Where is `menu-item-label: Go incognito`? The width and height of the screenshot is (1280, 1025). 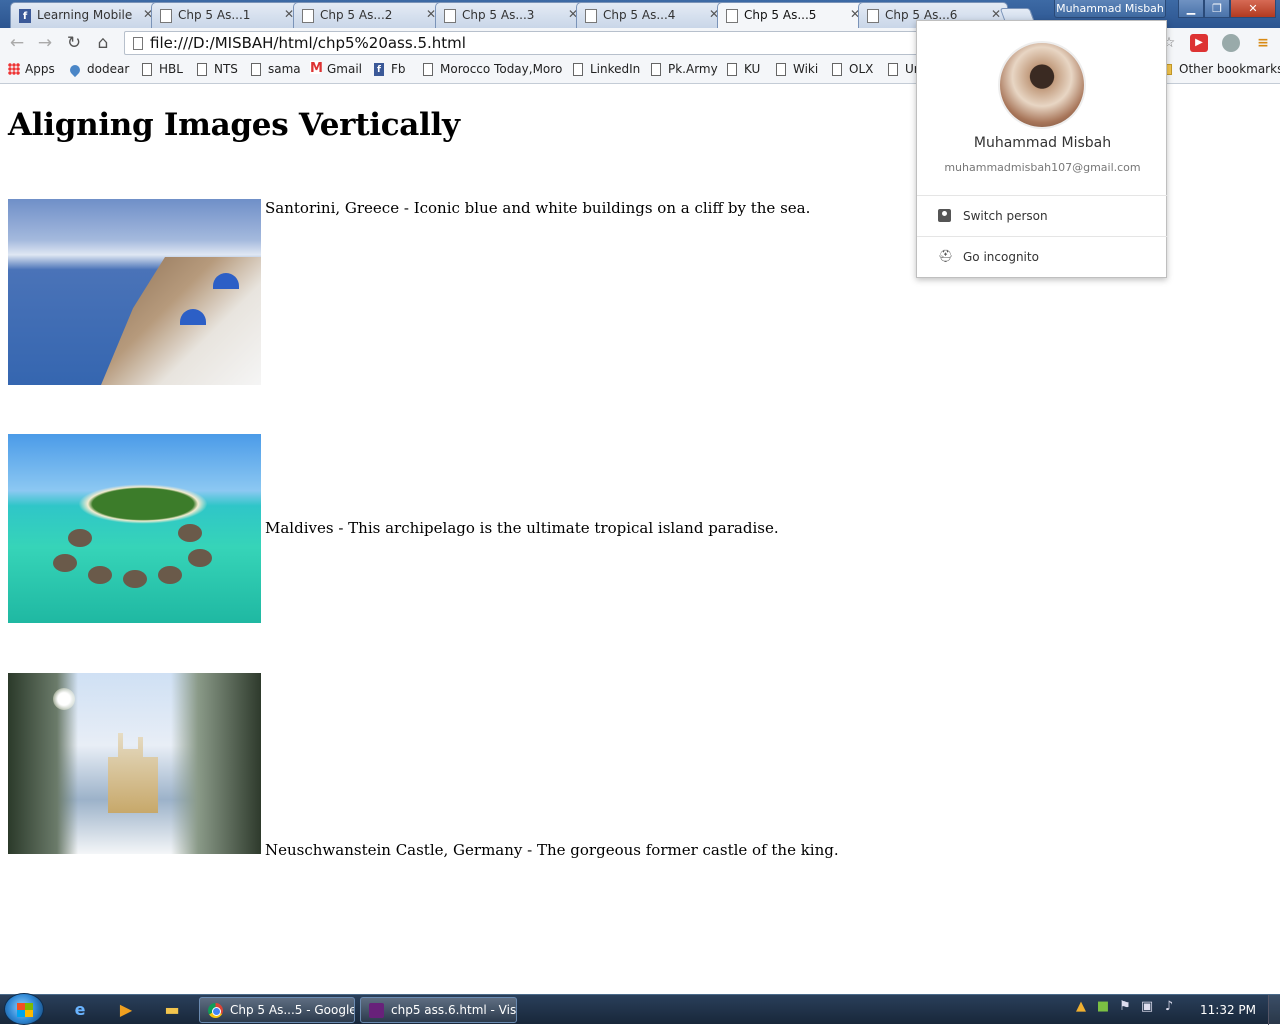 menu-item-label: Go incognito is located at coordinates (1001, 257).